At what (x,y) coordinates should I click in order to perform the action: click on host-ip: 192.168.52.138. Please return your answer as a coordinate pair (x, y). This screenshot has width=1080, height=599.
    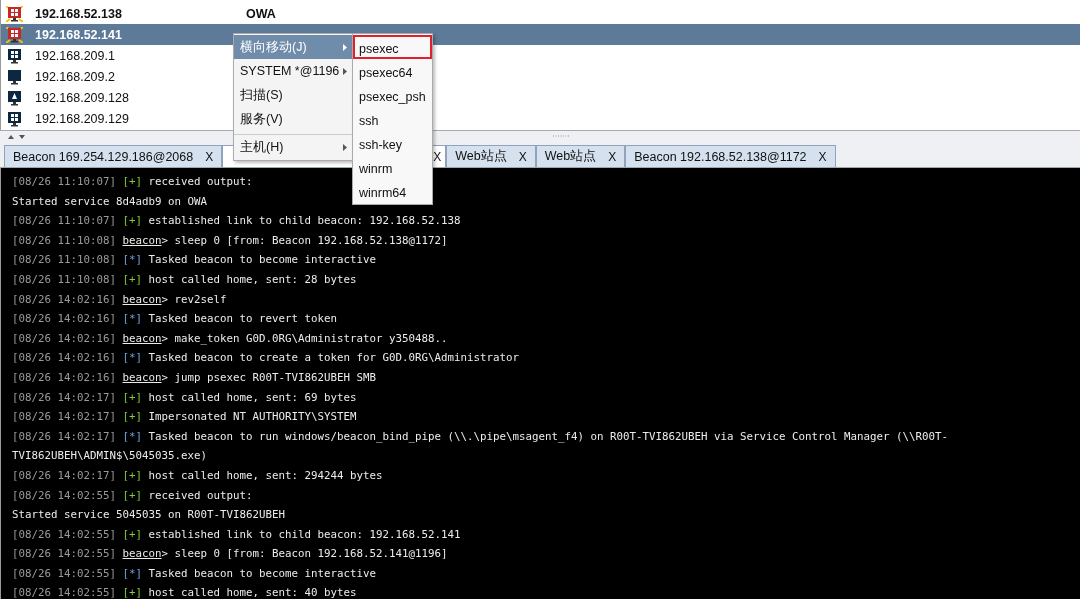
    Looking at the image, I should click on (140, 13).